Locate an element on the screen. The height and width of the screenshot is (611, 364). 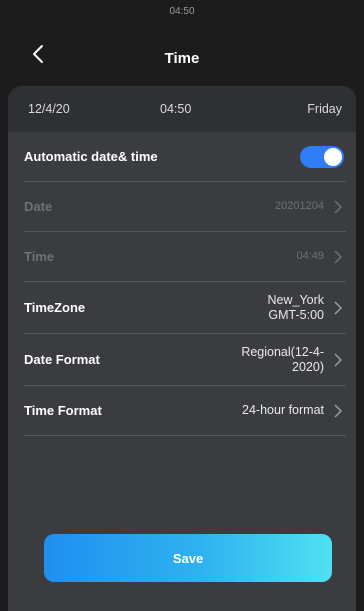
date-format-row: Date Format Regional(12-4- 2020) is located at coordinates (185, 360).